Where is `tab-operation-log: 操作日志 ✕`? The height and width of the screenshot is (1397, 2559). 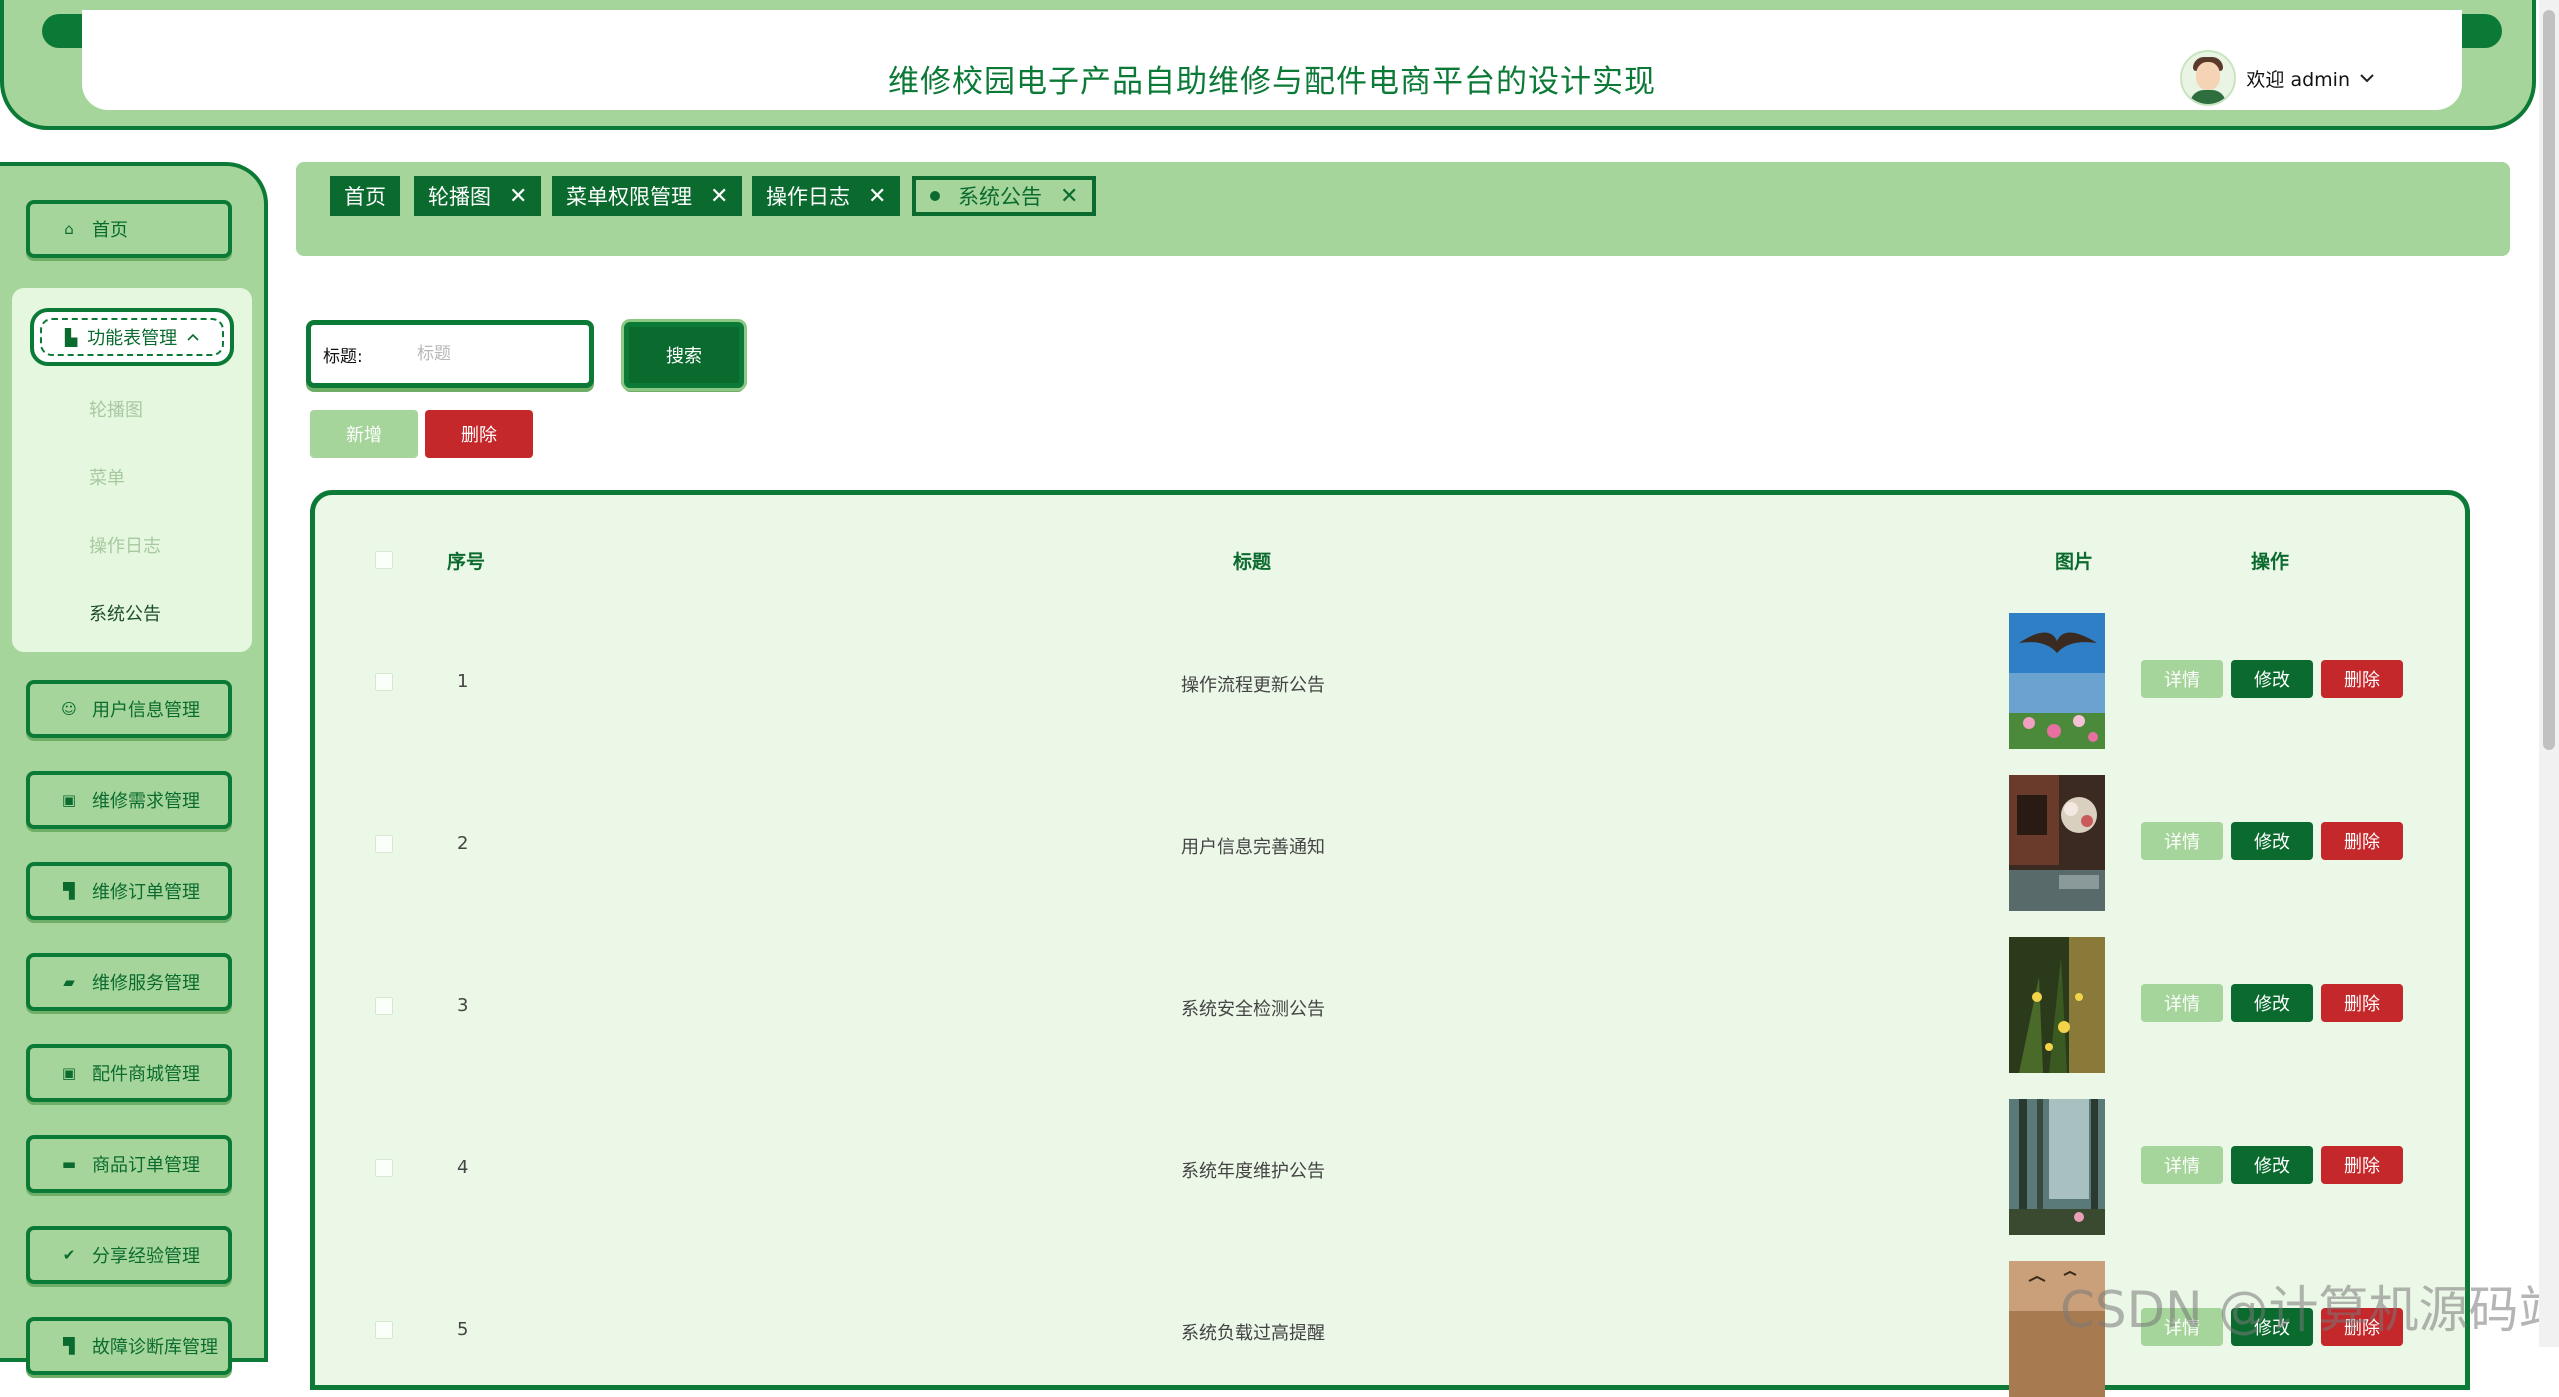
tab-operation-log: 操作日志 ✕ is located at coordinates (826, 196).